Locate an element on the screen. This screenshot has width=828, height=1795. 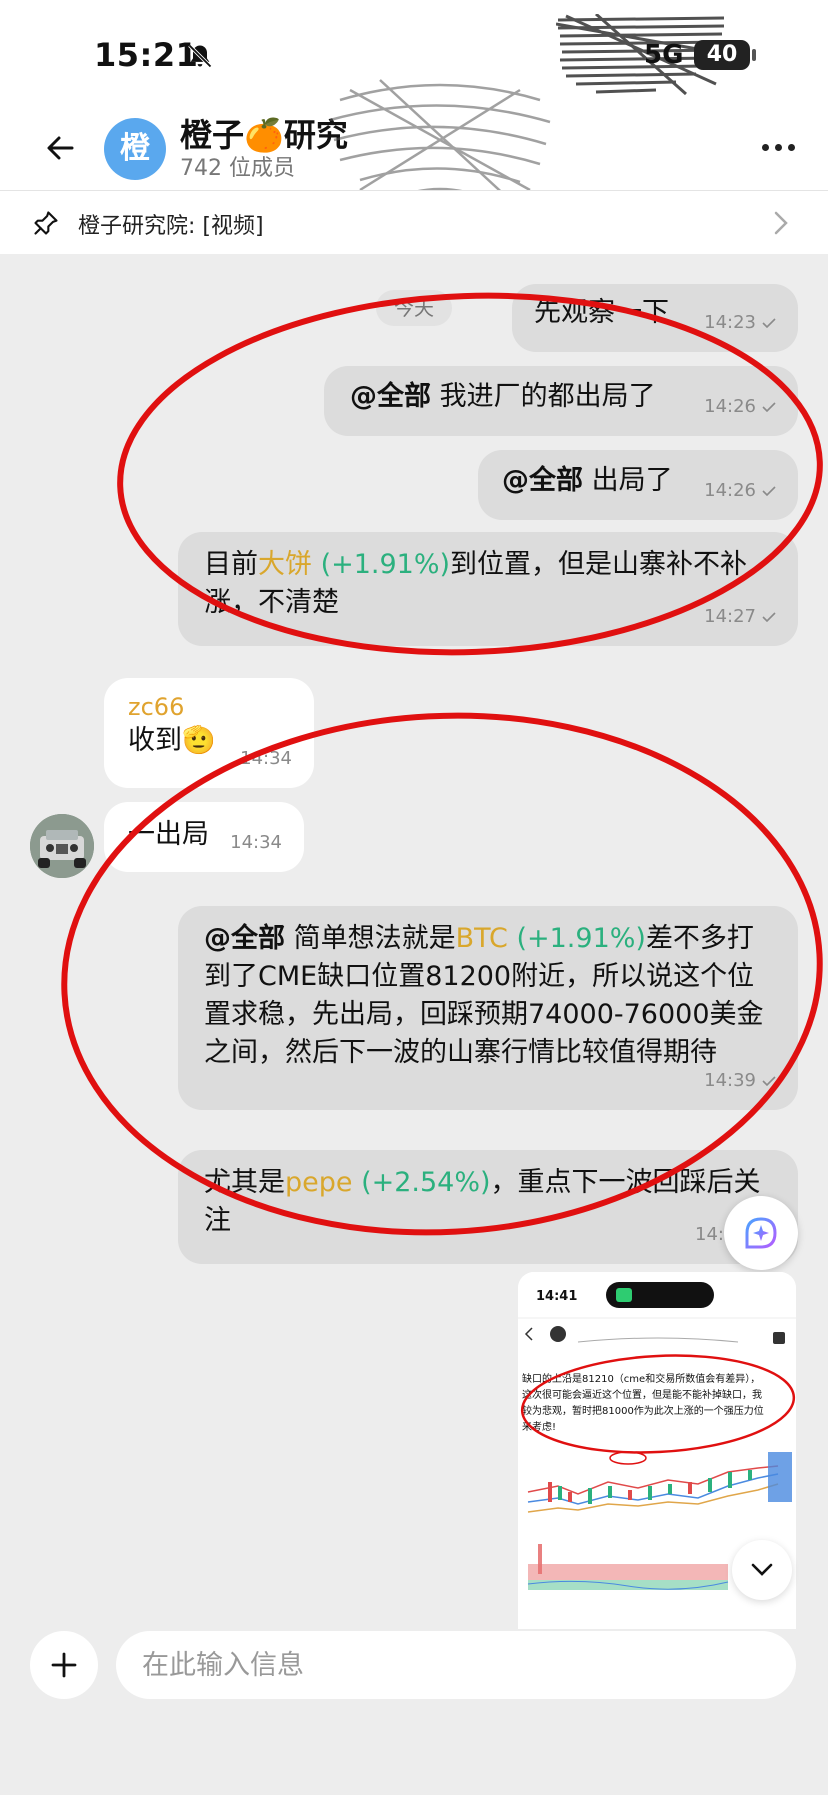
salute-emoji: 🫡 is located at coordinates (199, 740).